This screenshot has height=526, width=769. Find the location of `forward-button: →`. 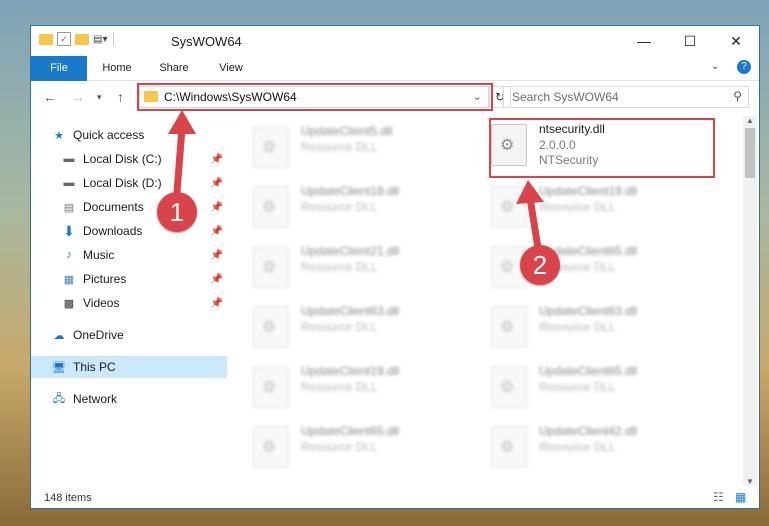

forward-button: → is located at coordinates (78, 97).